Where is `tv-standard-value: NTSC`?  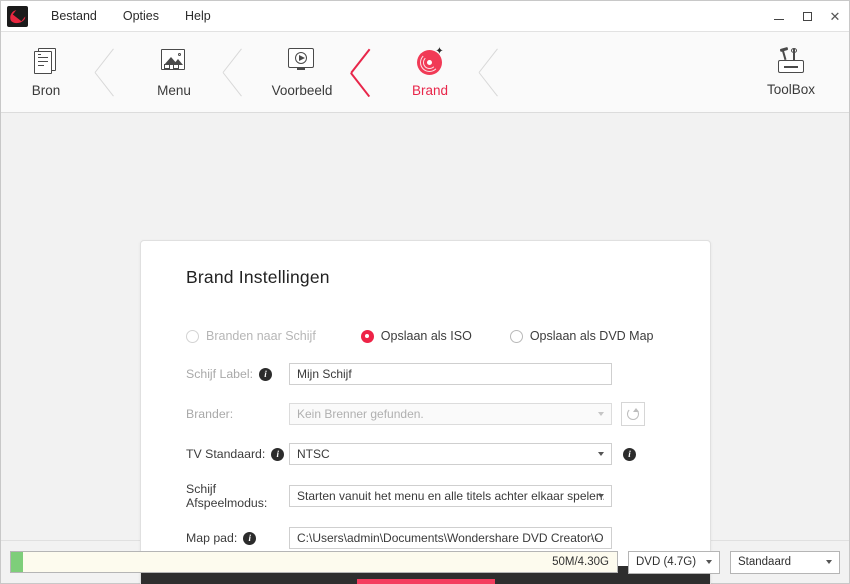
tv-standard-value: NTSC is located at coordinates (313, 454).